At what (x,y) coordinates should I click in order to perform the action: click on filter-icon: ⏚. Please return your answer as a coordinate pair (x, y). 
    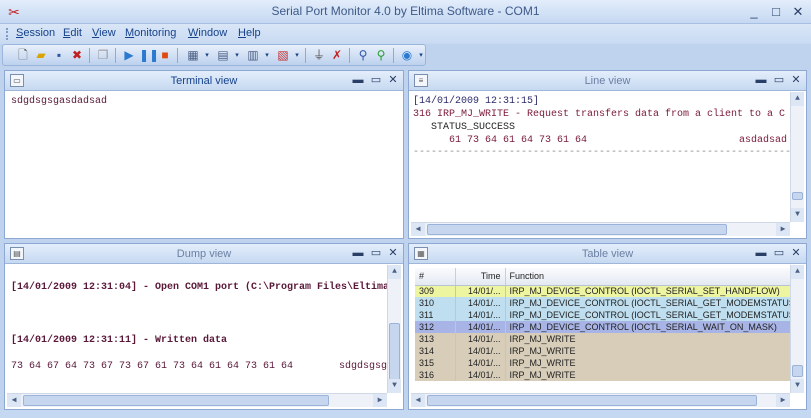
    Looking at the image, I should click on (319, 55).